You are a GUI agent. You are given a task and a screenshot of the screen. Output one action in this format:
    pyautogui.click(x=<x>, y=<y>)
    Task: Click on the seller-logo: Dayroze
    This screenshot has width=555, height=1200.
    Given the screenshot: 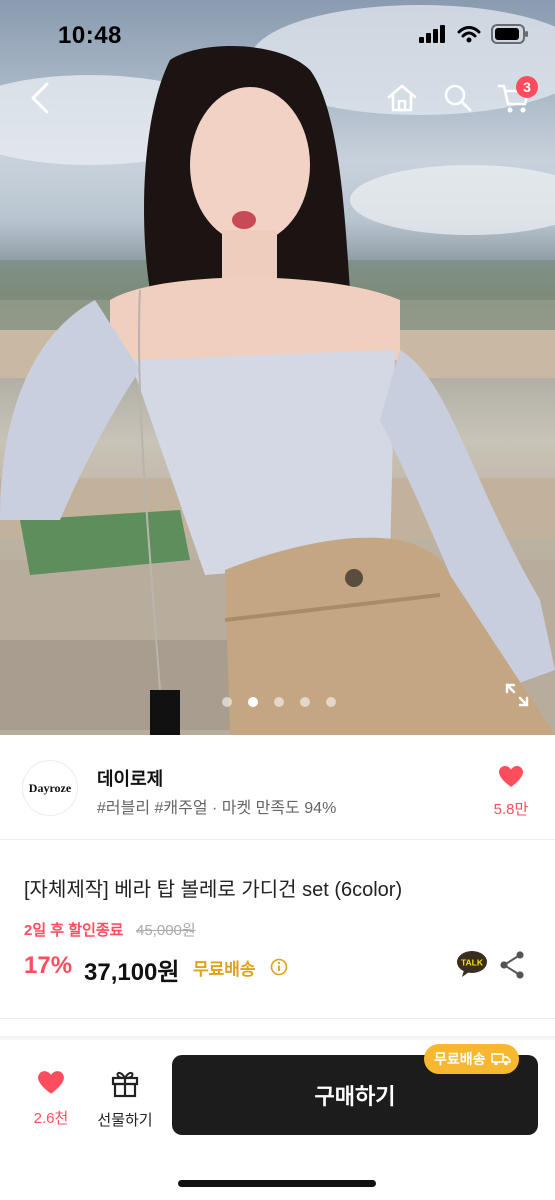 What is the action you would take?
    pyautogui.click(x=50, y=788)
    